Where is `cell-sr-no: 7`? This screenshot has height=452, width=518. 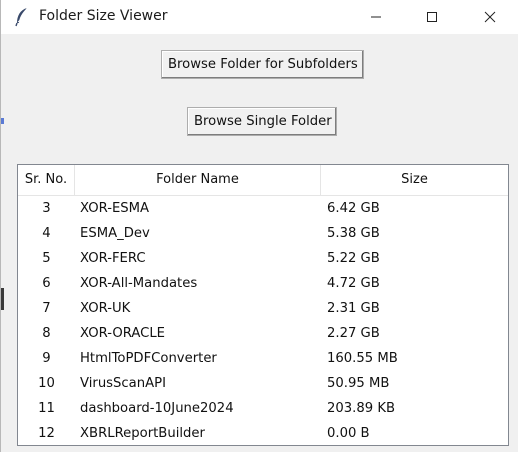 cell-sr-no: 7 is located at coordinates (46, 308).